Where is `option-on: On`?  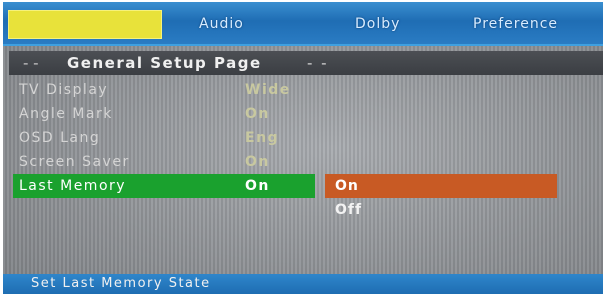 option-on: On is located at coordinates (441, 186).